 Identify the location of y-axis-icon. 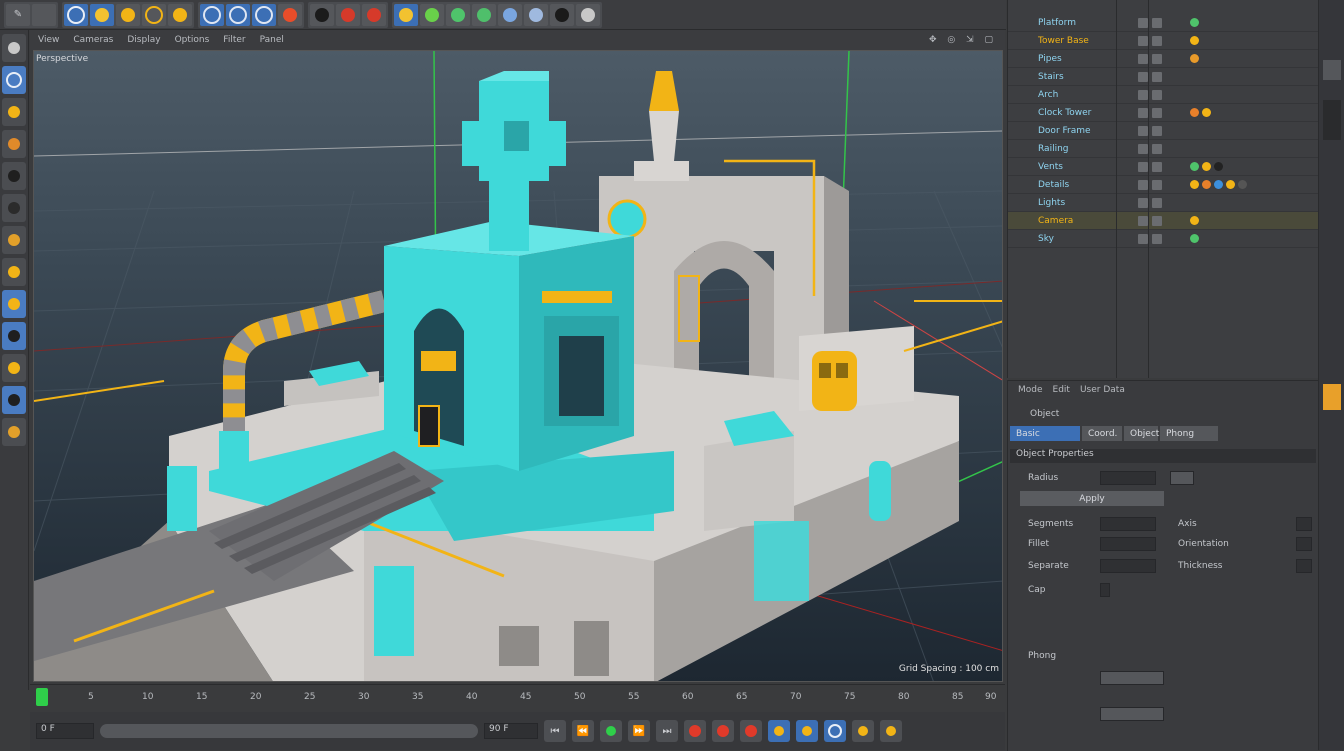
(238, 14).